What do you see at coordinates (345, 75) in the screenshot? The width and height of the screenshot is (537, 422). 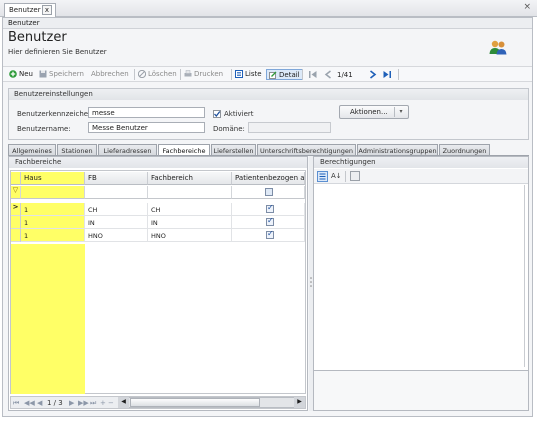 I see `record-position: 1/41` at bounding box center [345, 75].